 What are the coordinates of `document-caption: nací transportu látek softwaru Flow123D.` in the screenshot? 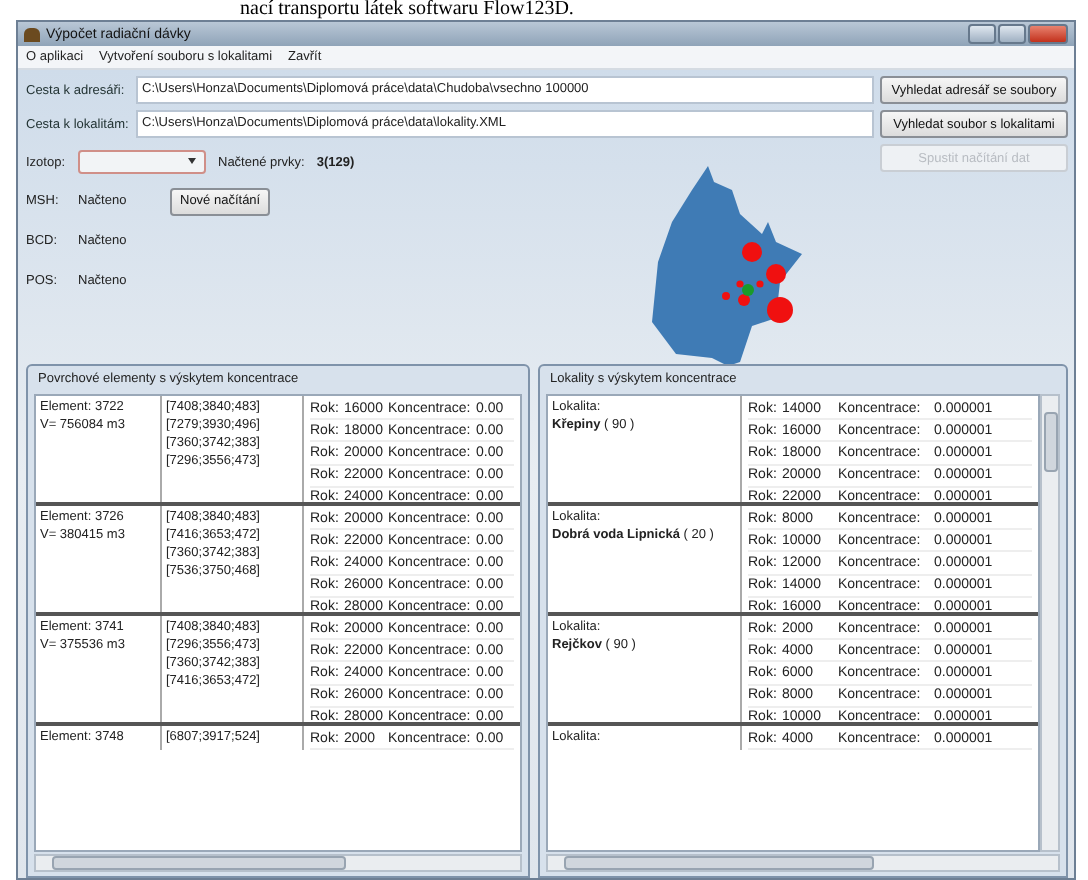 It's located at (407, 10).